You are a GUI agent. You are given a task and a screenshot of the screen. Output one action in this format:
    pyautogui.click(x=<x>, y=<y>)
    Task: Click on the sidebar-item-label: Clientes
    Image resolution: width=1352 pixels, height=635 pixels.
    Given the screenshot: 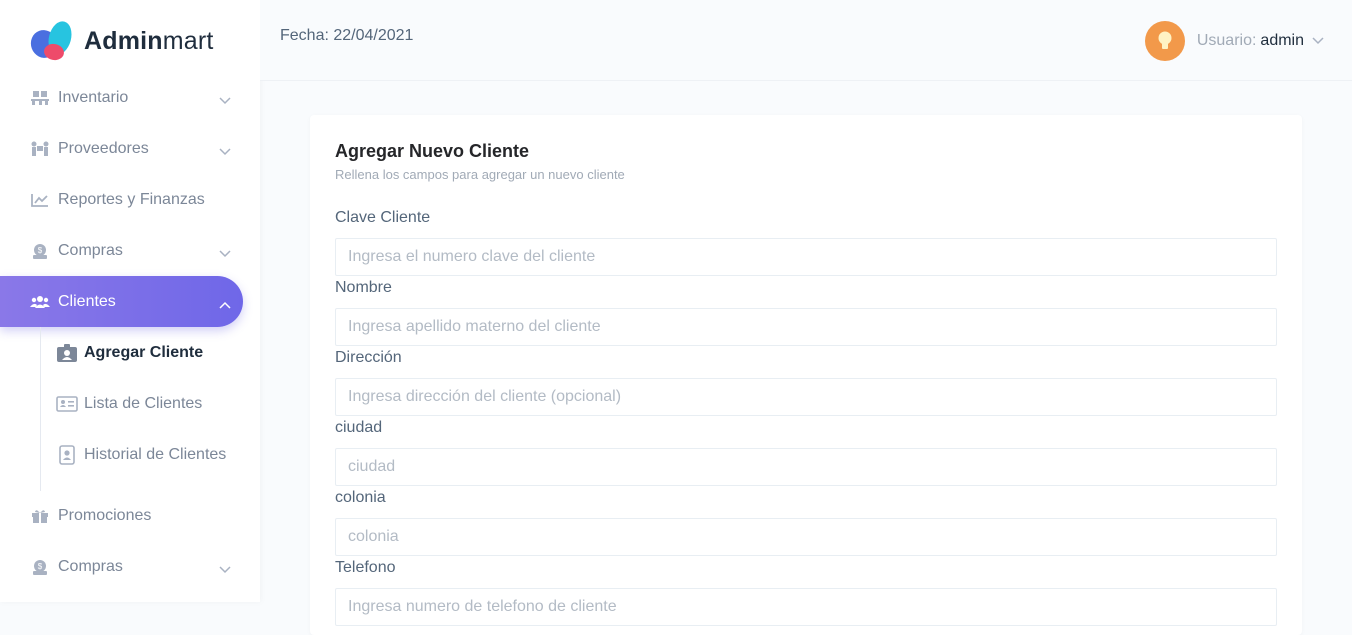 What is the action you would take?
    pyautogui.click(x=87, y=301)
    